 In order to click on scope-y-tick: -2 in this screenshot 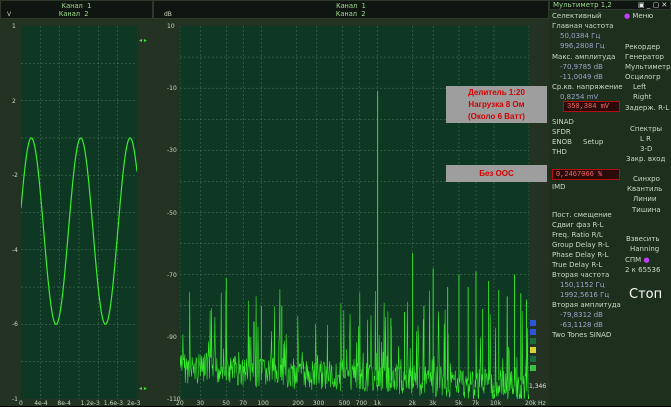, I will do `click(15, 176)`.